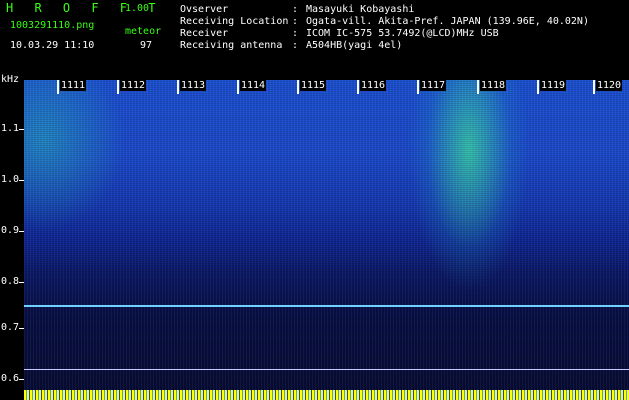 This screenshot has height=400, width=629. What do you see at coordinates (493, 85) in the screenshot?
I see `time-tick-label: 1118` at bounding box center [493, 85].